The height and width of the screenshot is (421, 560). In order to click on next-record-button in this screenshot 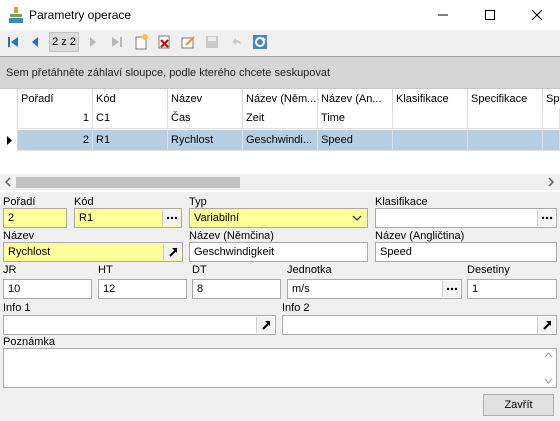, I will do `click(93, 42)`.